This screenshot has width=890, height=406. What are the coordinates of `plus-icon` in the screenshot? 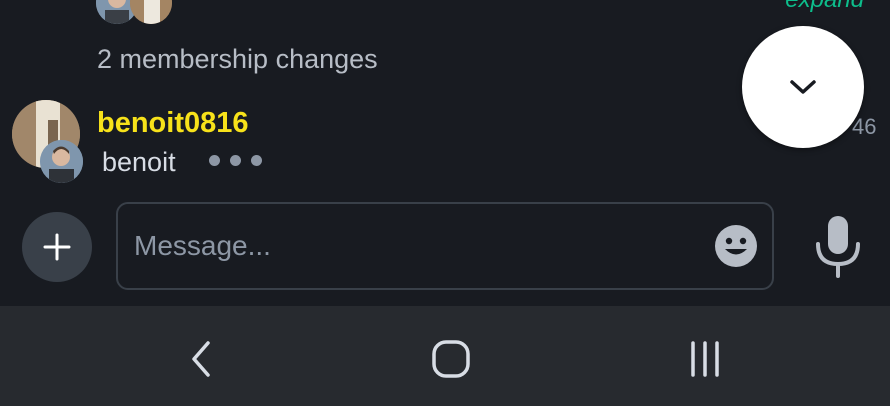 It's located at (57, 247).